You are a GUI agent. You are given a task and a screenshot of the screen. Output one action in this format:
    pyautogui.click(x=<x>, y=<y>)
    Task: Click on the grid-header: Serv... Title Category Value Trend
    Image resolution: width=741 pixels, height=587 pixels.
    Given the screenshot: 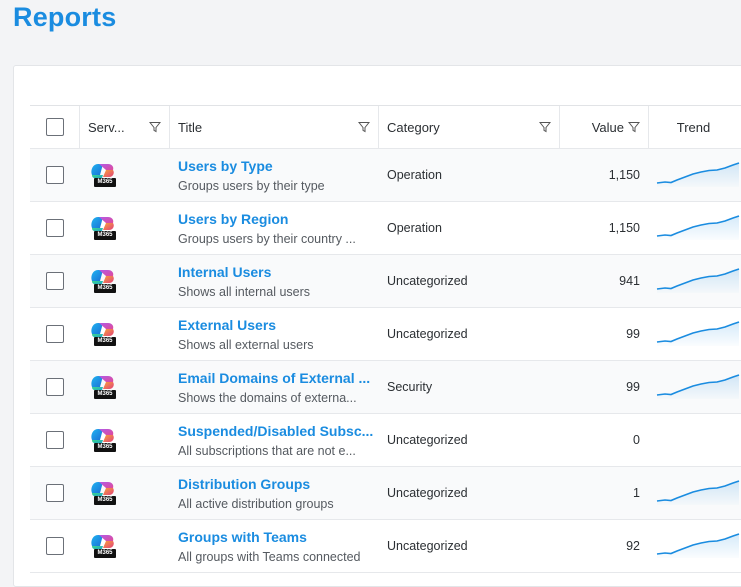 What is the action you would take?
    pyautogui.click(x=385, y=127)
    